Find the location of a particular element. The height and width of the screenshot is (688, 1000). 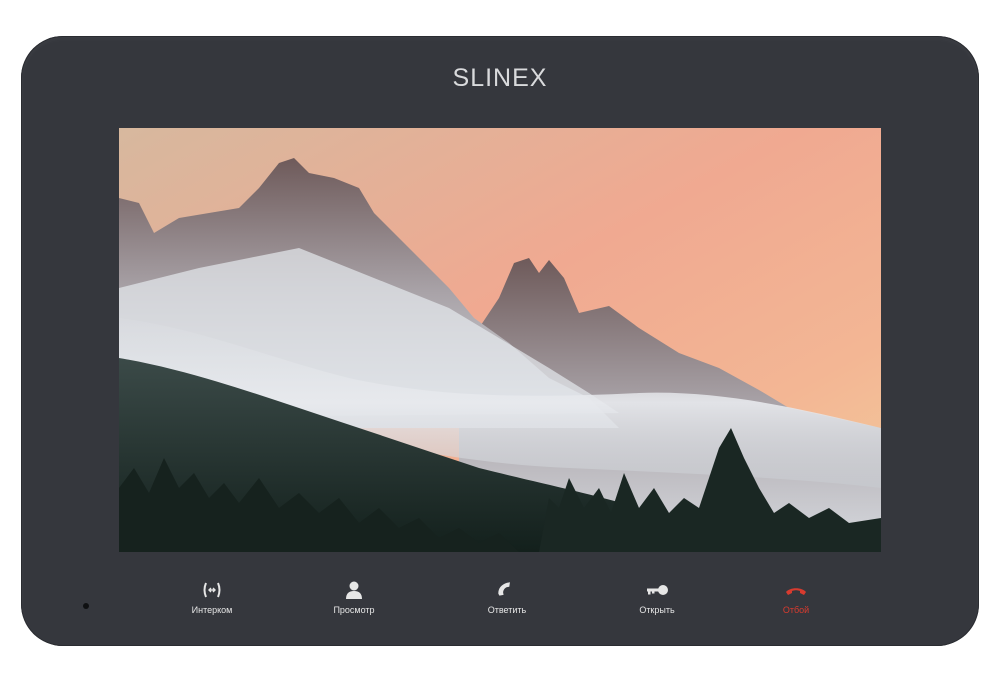

answer-label: Ответить is located at coordinates (507, 610).